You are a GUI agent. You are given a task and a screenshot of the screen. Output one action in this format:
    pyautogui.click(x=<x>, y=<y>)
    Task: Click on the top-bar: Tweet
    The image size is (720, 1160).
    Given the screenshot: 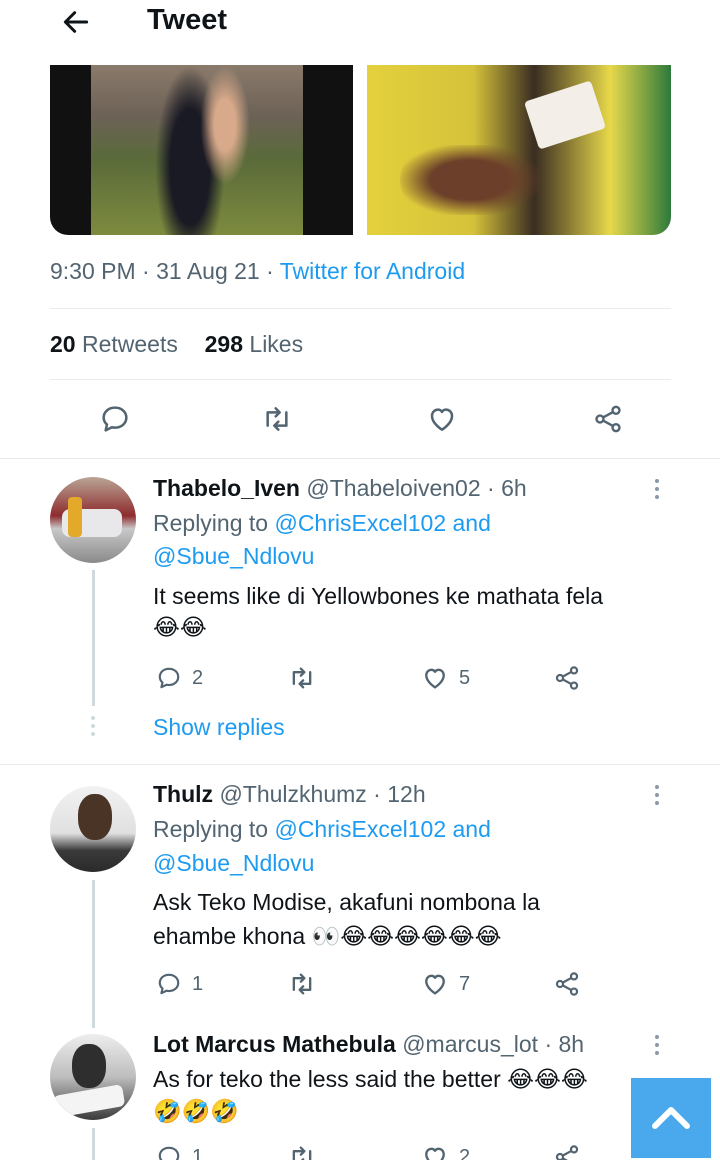 What is the action you would take?
    pyautogui.click(x=360, y=22)
    